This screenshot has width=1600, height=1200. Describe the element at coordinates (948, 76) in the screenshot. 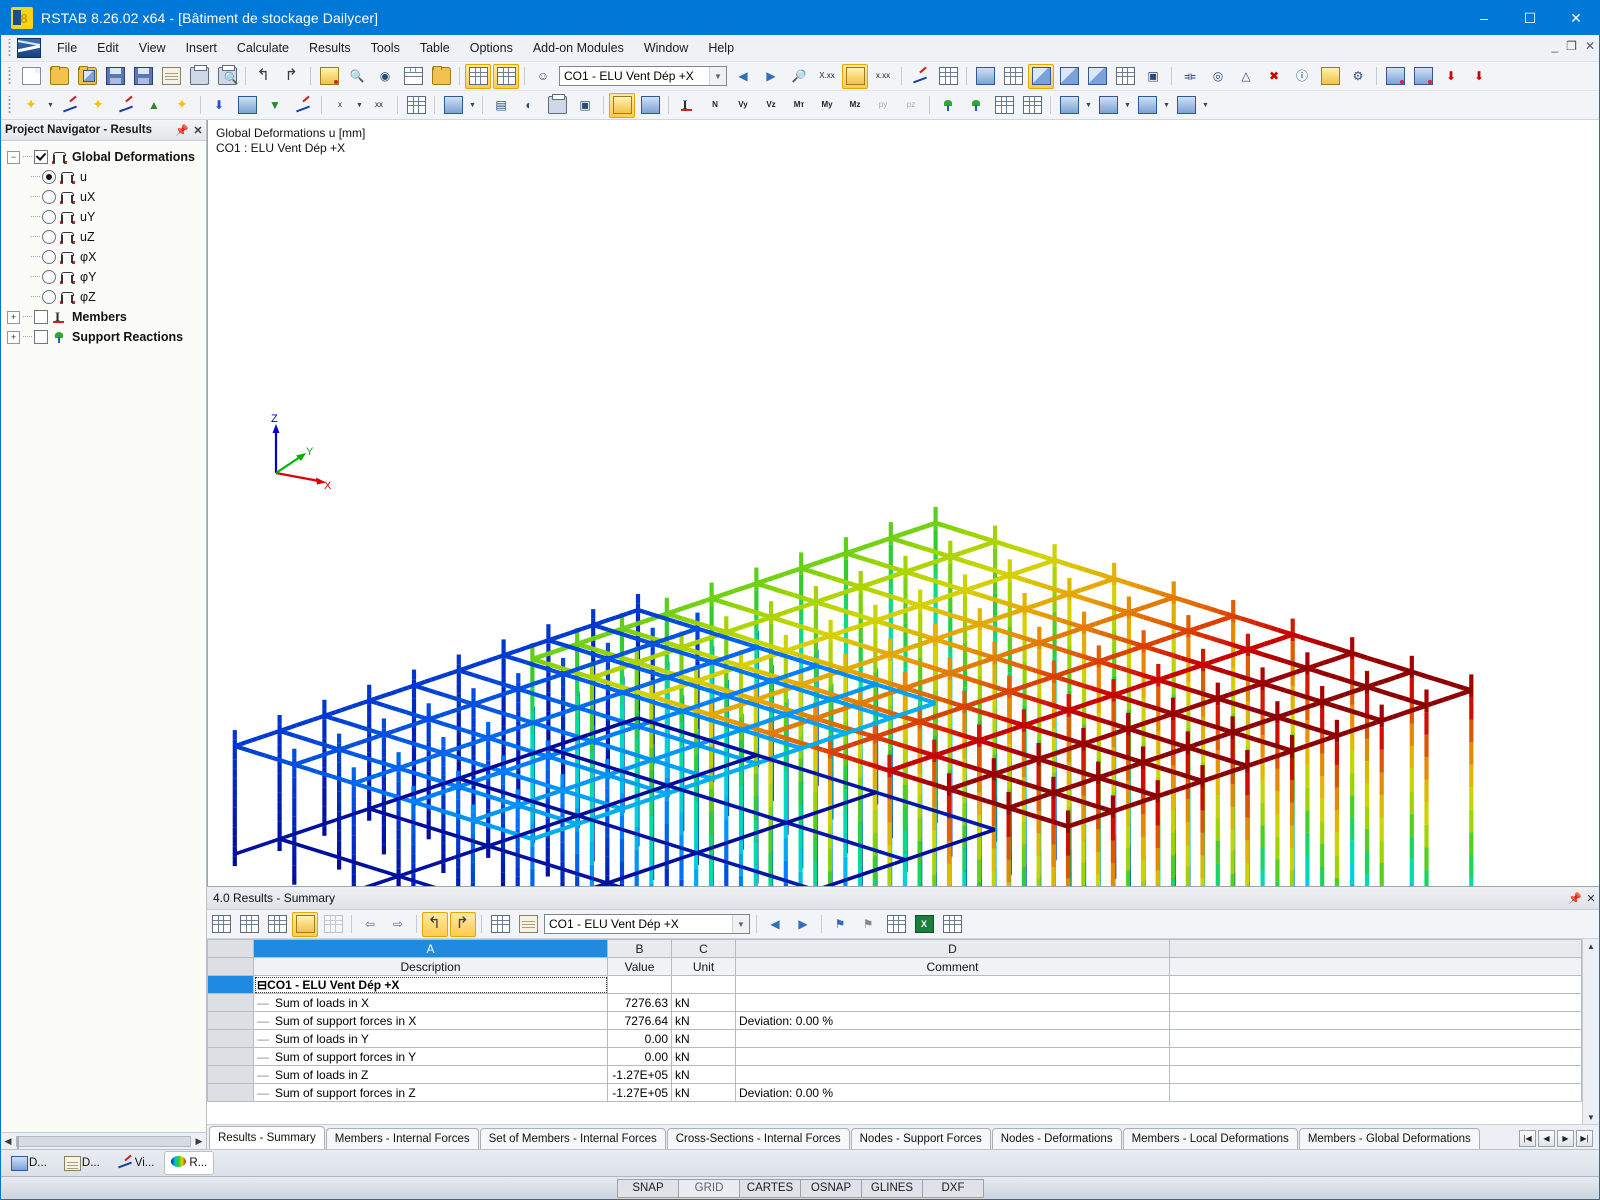

I see `print-report-icon` at that location.